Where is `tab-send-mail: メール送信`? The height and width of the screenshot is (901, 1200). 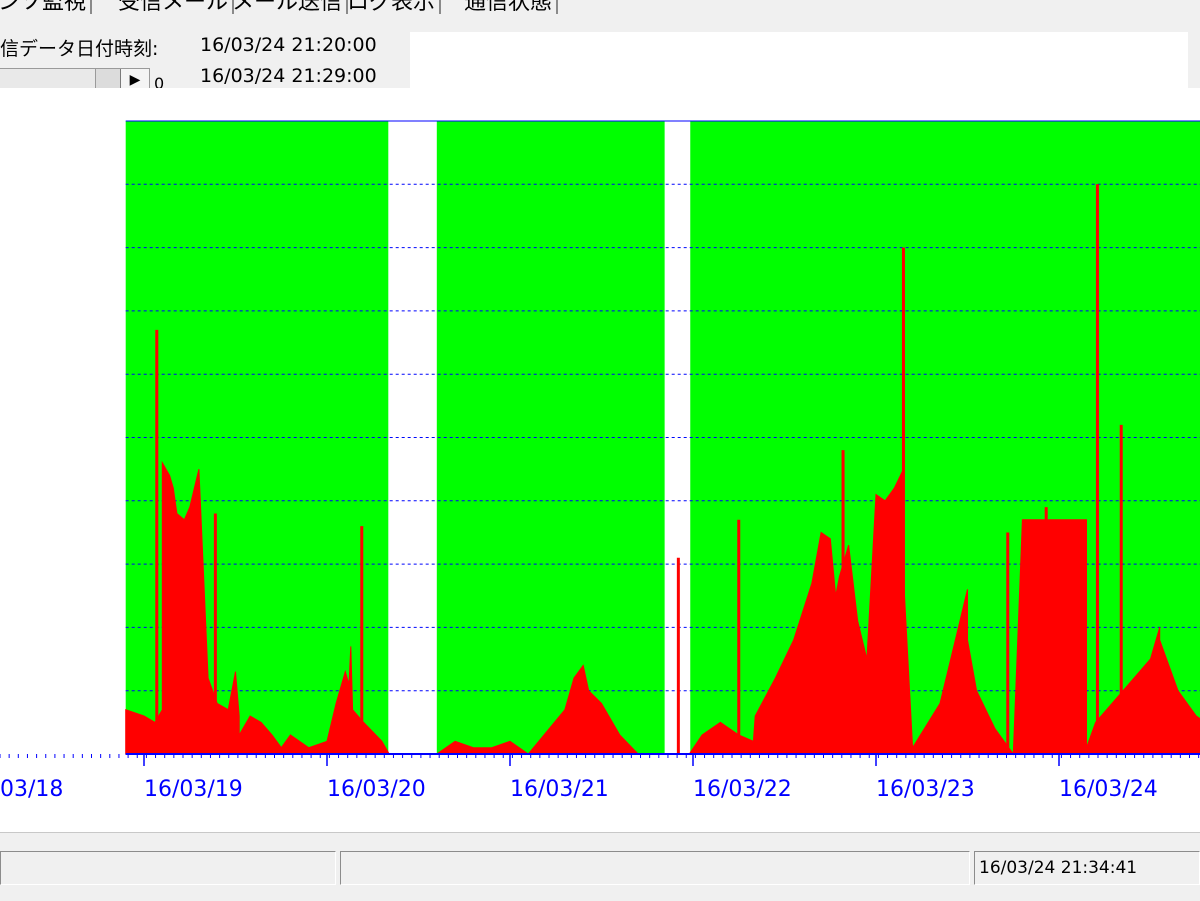
tab-send-mail: メール送信 is located at coordinates (288, 7).